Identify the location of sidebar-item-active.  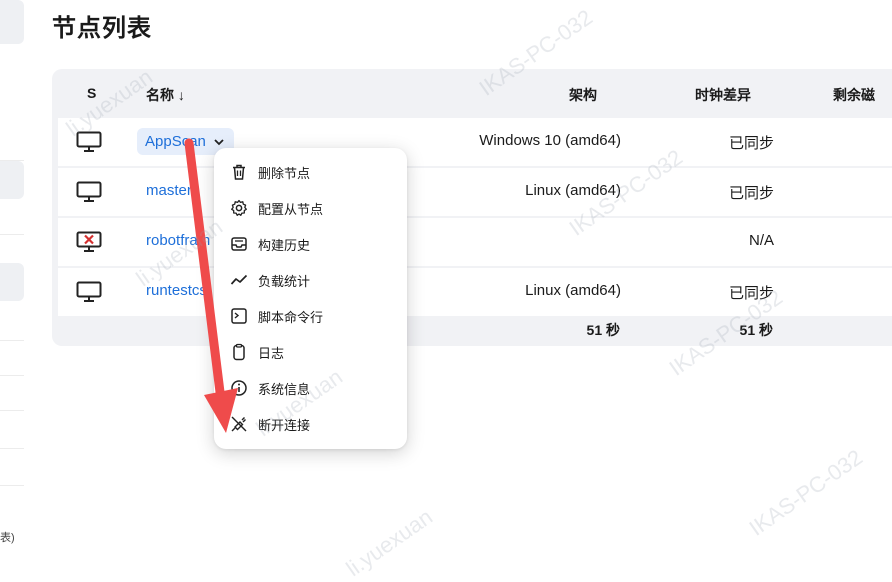
(12, 22).